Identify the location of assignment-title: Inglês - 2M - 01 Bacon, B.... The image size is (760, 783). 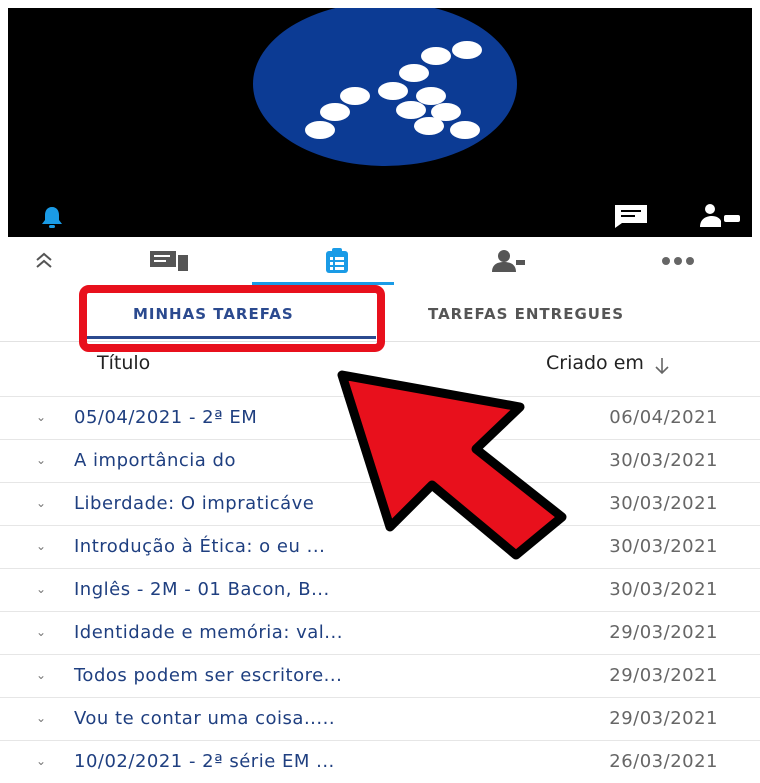
(202, 589).